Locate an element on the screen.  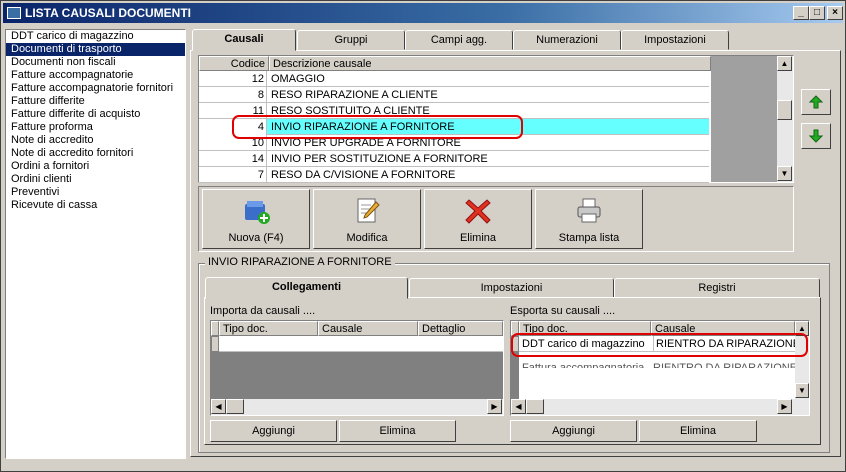
table-row: 14 INVIO PER SOSTITUZIONE A FORNITORE is located at coordinates (454, 159).